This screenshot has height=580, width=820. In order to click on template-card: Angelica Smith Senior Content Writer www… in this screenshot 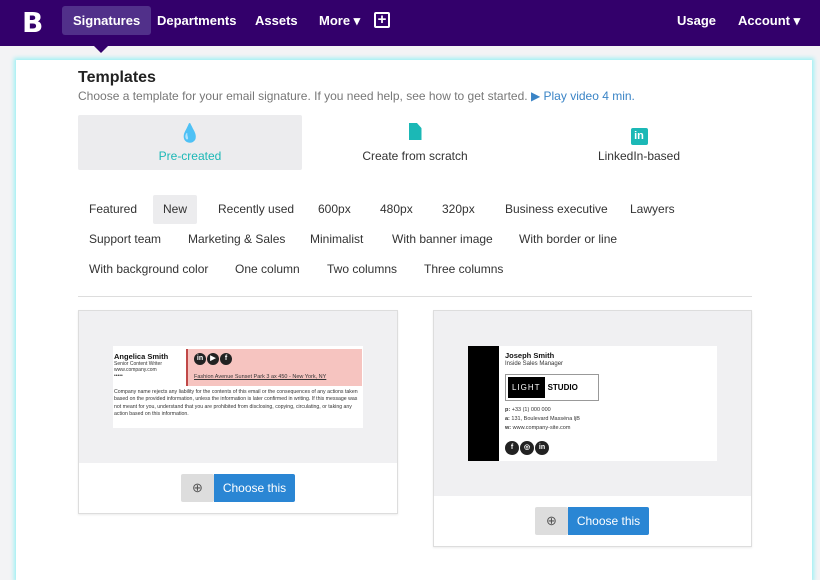, I will do `click(238, 412)`.